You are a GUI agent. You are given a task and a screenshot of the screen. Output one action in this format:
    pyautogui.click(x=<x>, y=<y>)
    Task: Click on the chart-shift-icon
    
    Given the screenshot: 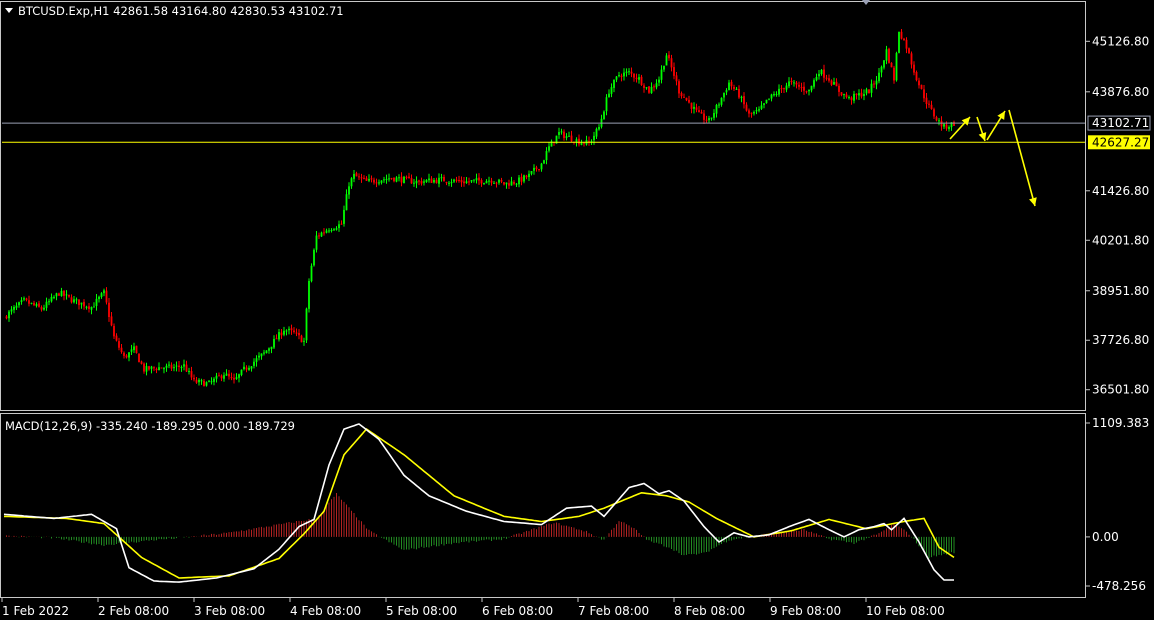 What is the action you would take?
    pyautogui.click(x=866, y=2)
    